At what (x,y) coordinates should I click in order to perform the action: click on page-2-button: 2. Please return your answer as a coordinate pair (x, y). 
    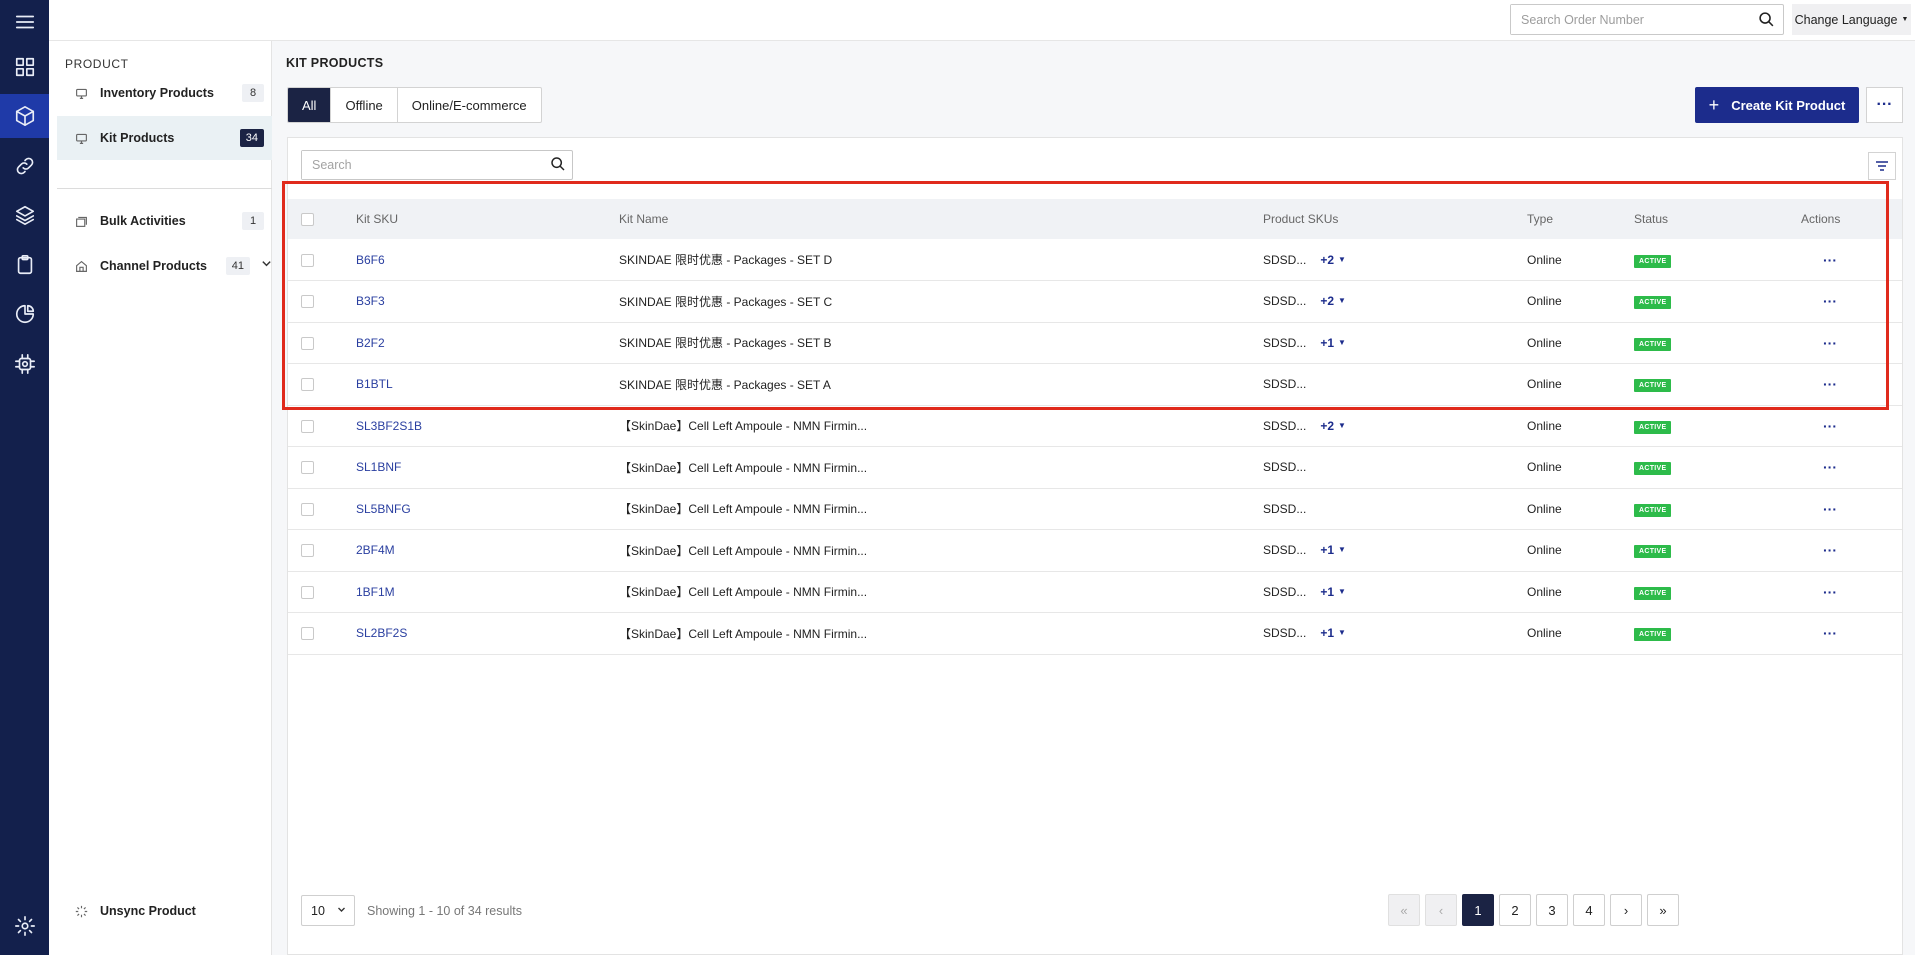
    Looking at the image, I should click on (1515, 910).